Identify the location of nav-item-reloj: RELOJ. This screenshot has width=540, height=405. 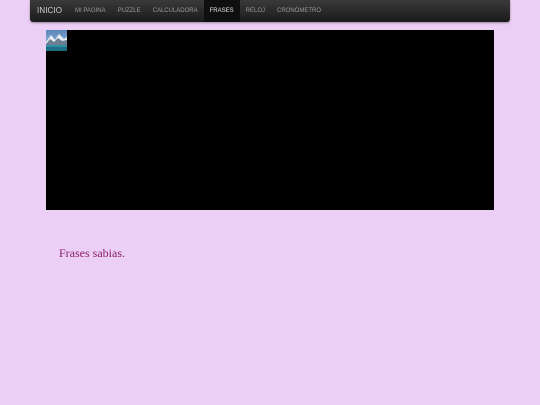
(255, 11).